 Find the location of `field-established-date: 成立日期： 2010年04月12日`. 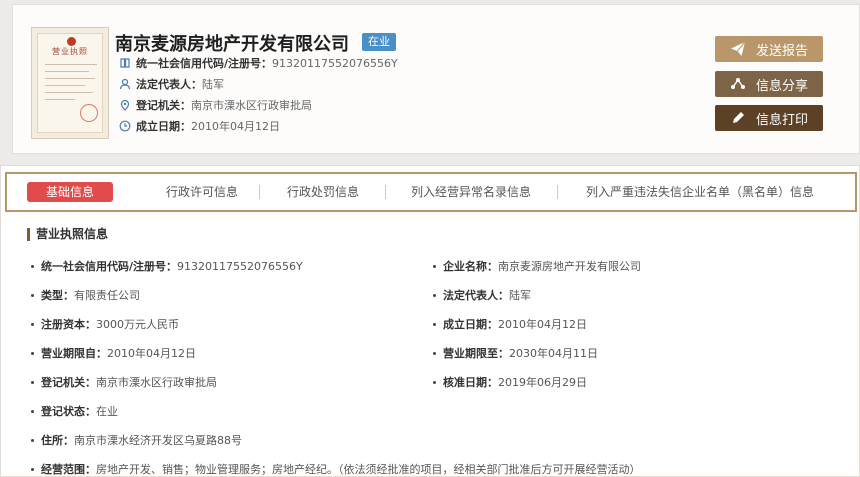

field-established-date: 成立日期： 2010年04月12日 is located at coordinates (510, 324).